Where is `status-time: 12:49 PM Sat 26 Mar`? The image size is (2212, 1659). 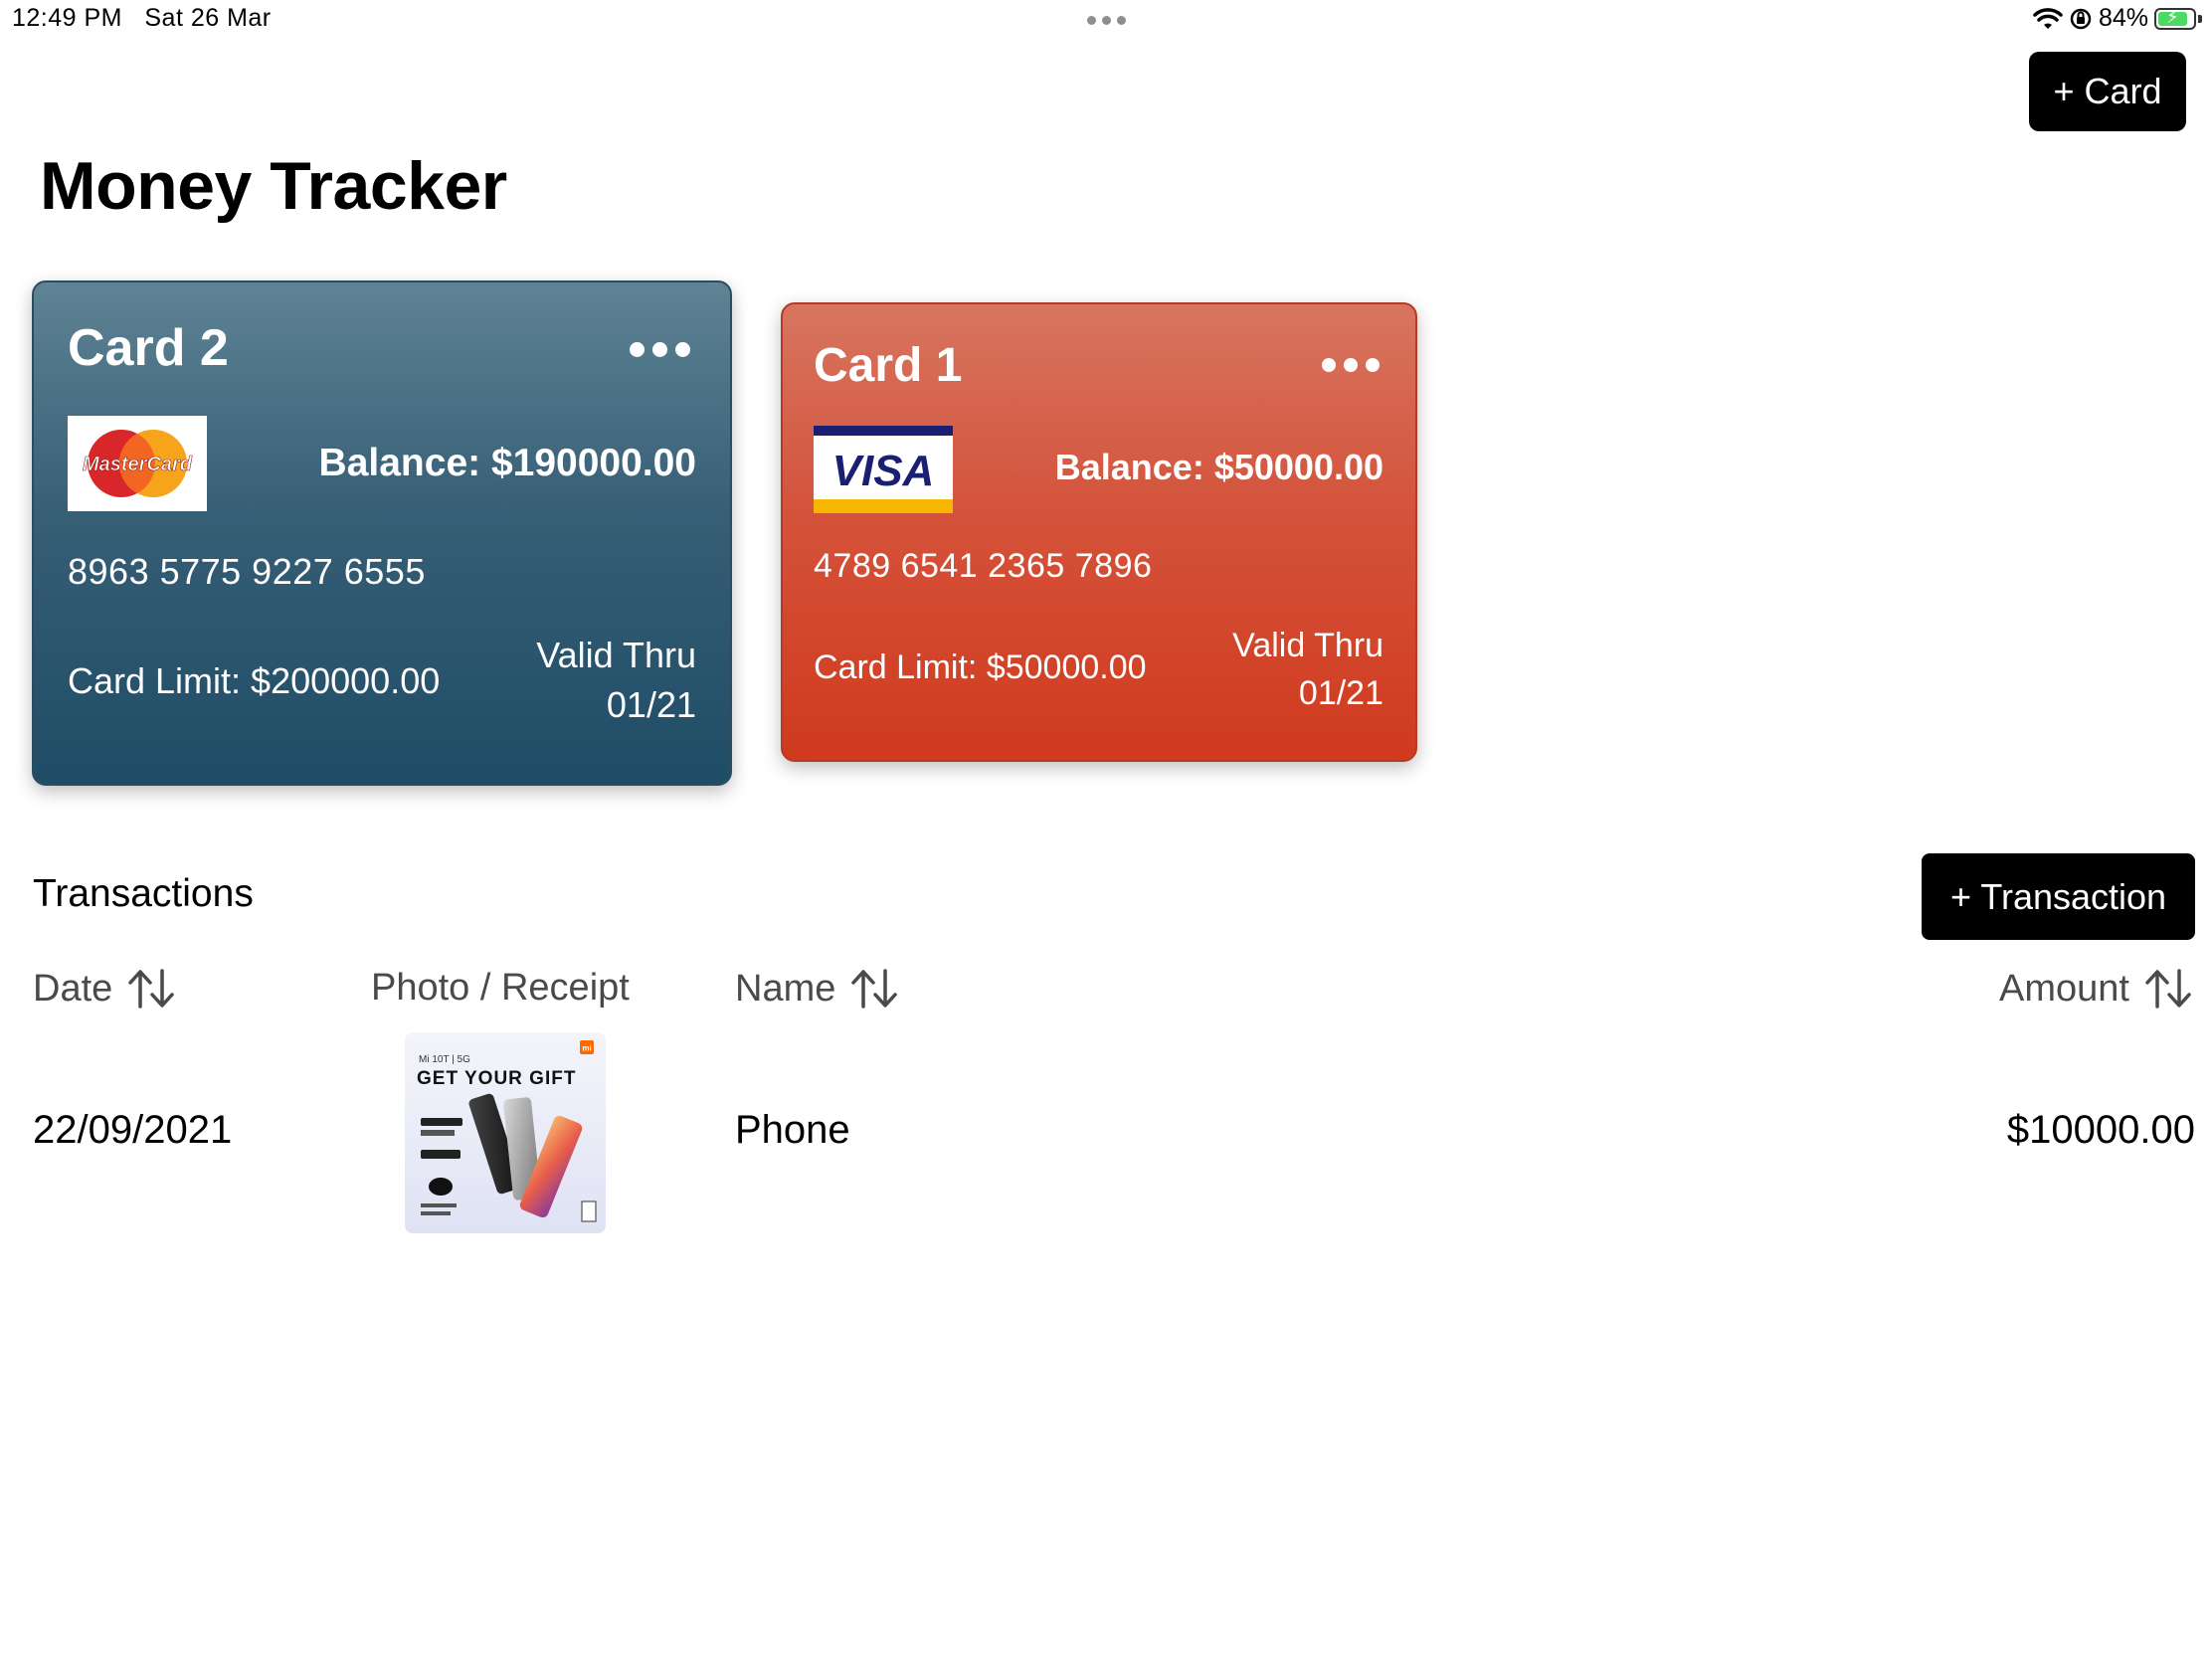
status-time: 12:49 PM Sat 26 Mar is located at coordinates (142, 18).